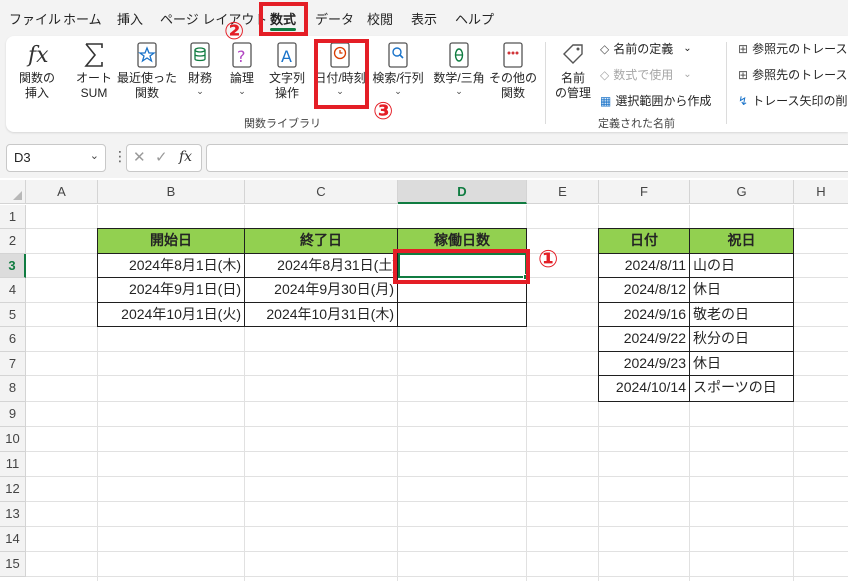 The height and width of the screenshot is (581, 848). What do you see at coordinates (62, 192) in the screenshot?
I see `column-header-a: A` at bounding box center [62, 192].